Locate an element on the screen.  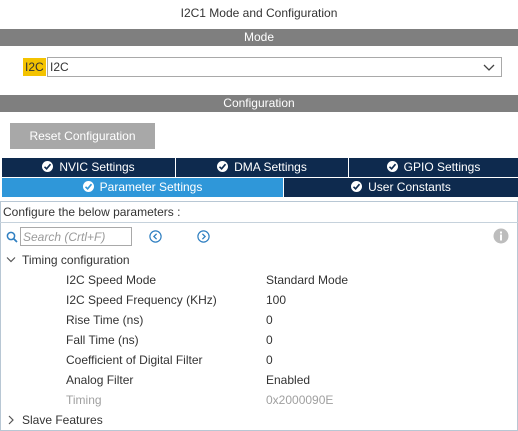
chevron-down-icon is located at coordinates (489, 67).